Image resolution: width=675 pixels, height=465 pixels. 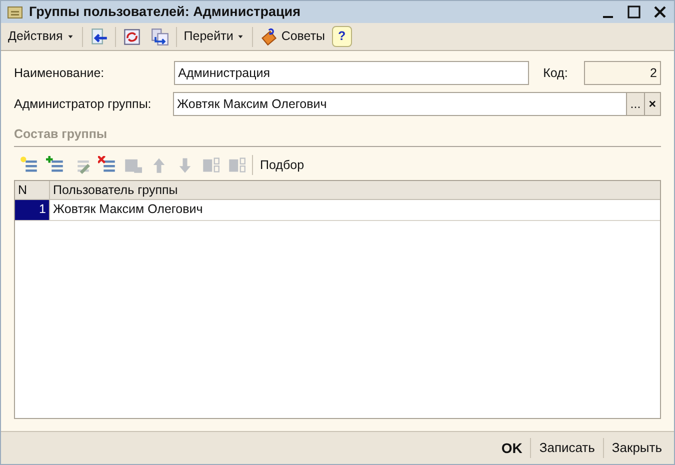 What do you see at coordinates (164, 11) in the screenshot?
I see `window-title: Группы пользователей: Администрация` at bounding box center [164, 11].